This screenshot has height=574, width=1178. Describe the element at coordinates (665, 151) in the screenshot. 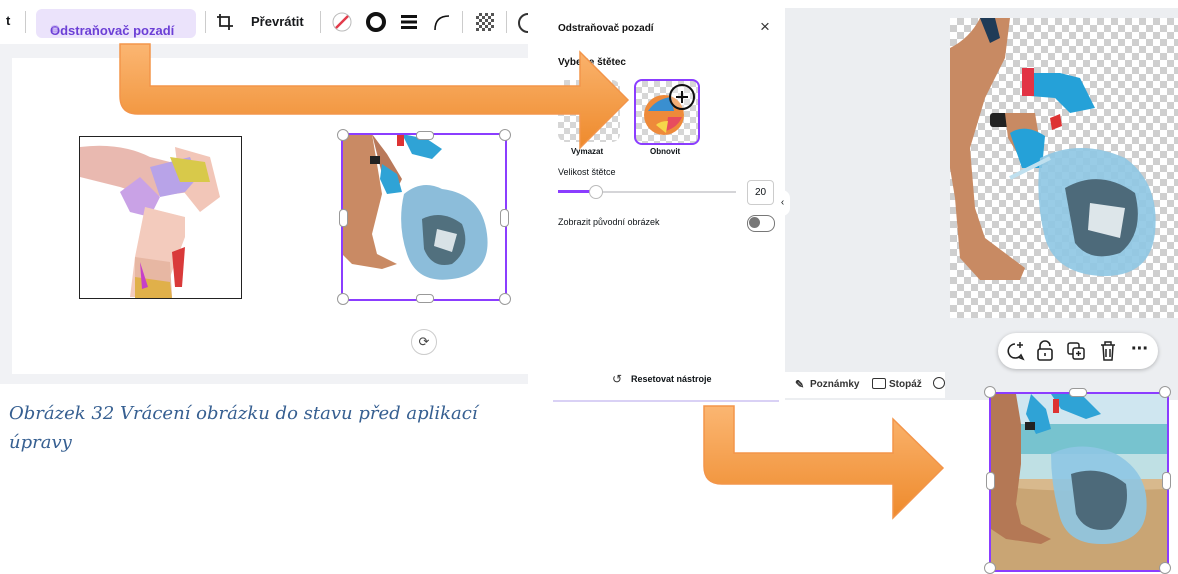

I see `restore-label: Obnovit` at that location.